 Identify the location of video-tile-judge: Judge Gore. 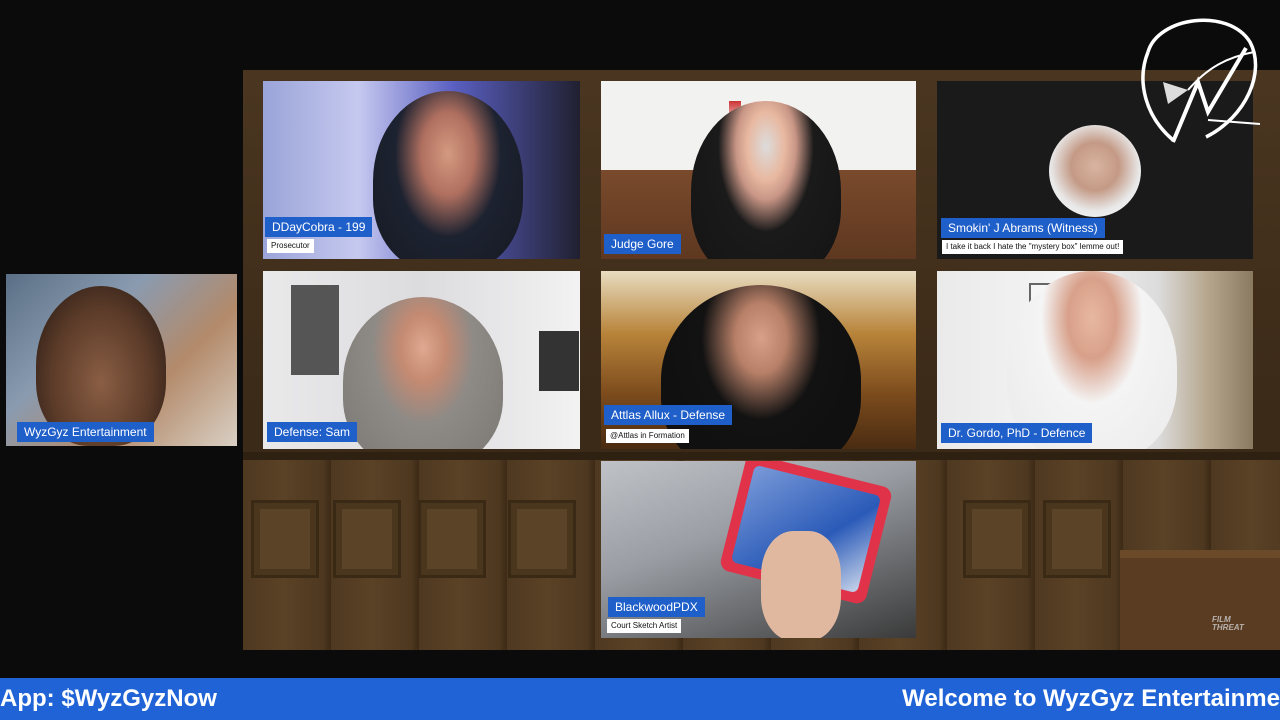
(758, 170).